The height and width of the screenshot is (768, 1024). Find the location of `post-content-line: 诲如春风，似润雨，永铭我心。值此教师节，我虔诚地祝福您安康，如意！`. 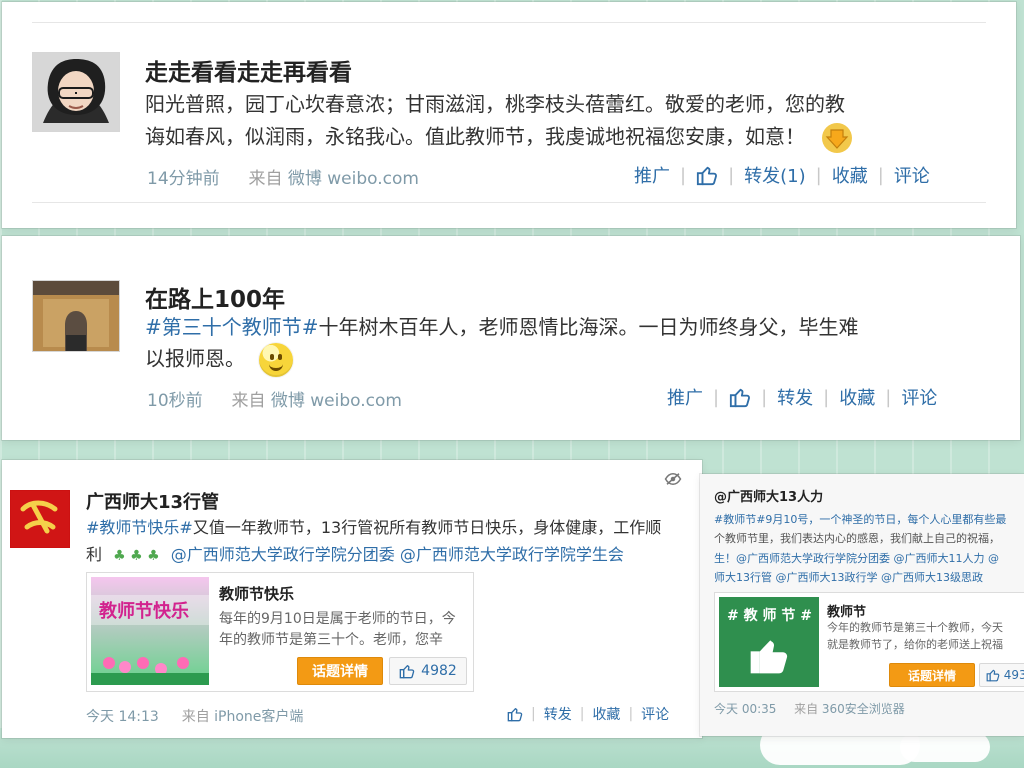

post-content-line: 诲如春风，似润雨，永铭我心。值此教师节，我虔诚地祝福您安康，如意！ is located at coordinates (575, 138).